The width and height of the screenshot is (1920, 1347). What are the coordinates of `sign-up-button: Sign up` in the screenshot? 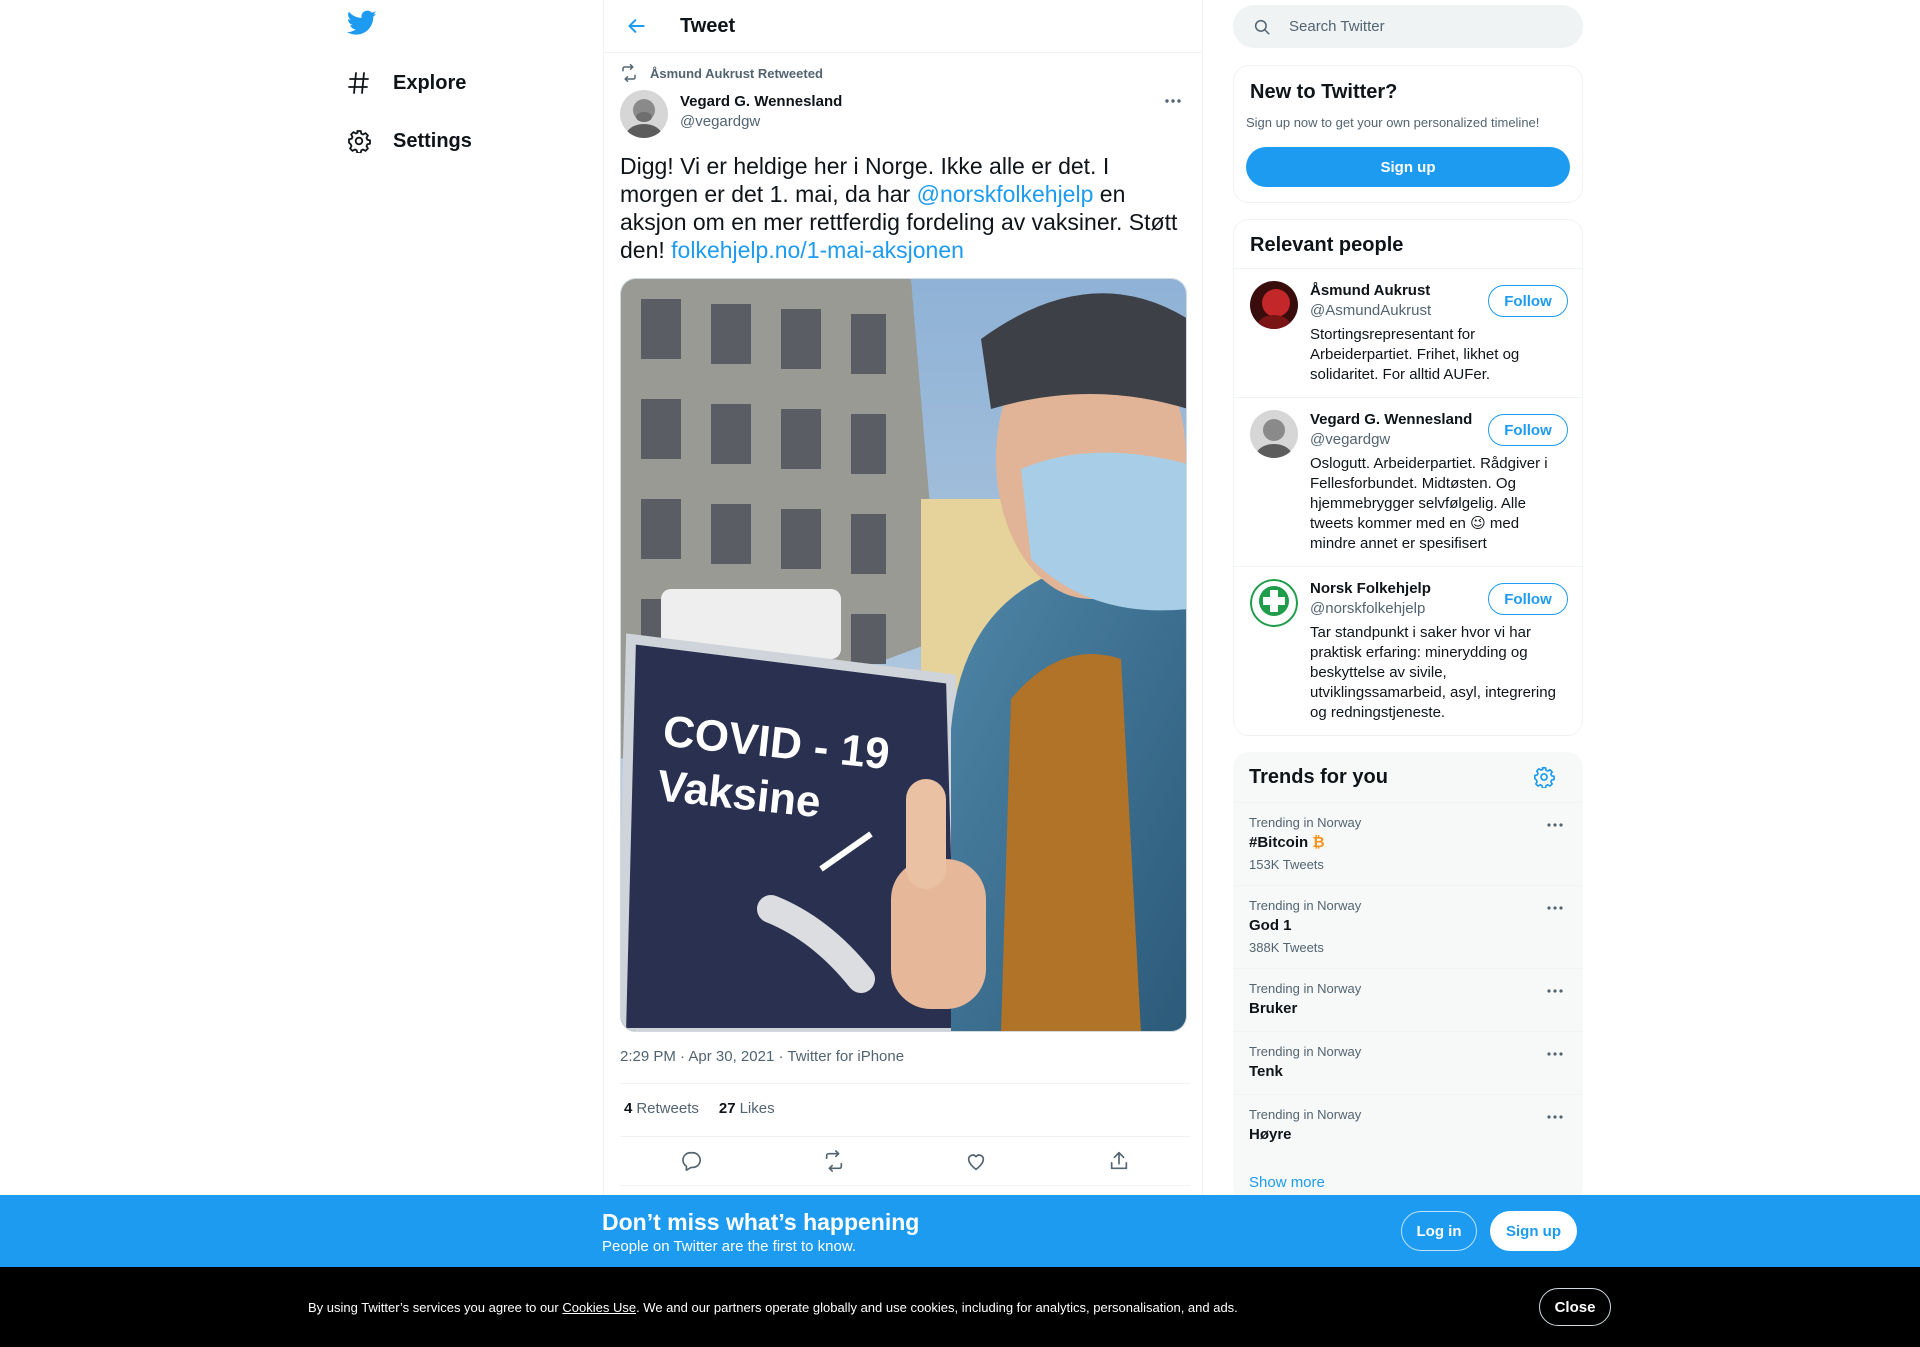 It's located at (1408, 167).